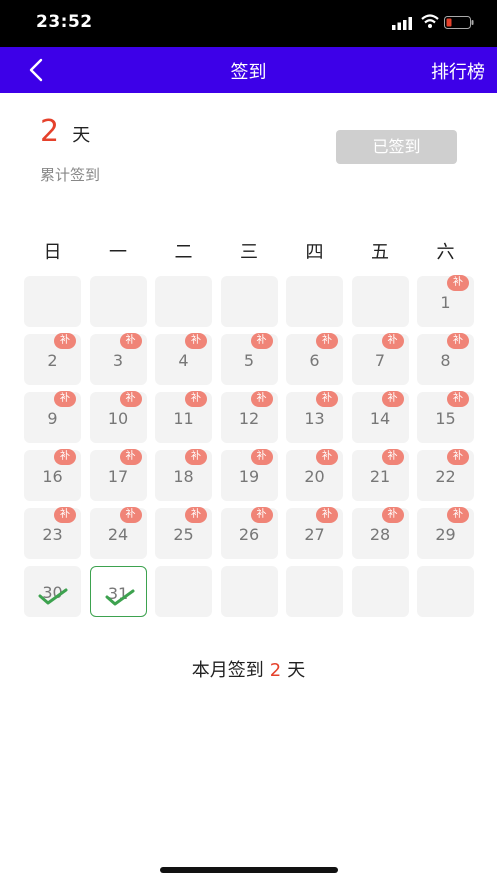  I want to click on calendar-day: 21 补, so click(380, 475).